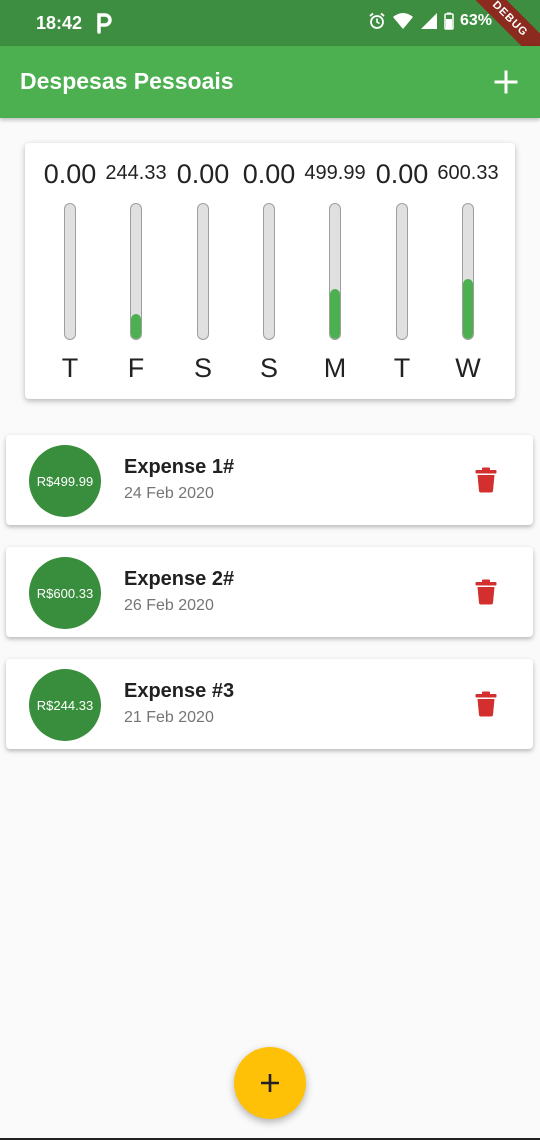  I want to click on chart-day-label: M, so click(335, 368).